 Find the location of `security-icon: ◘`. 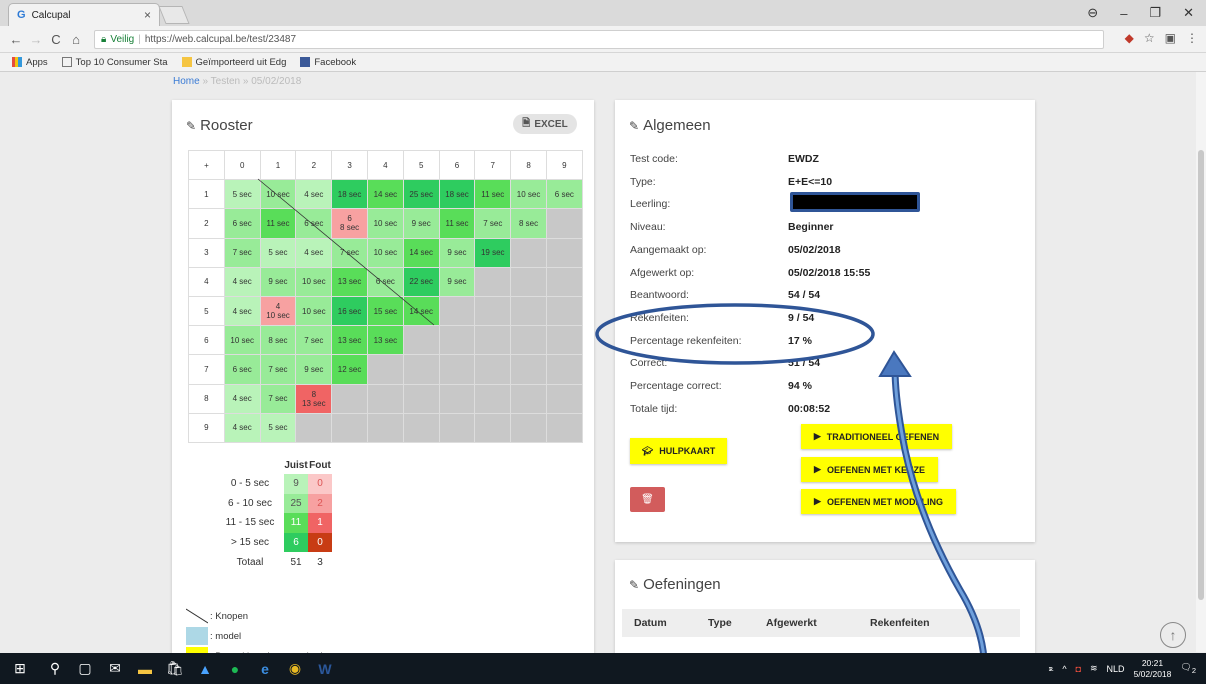

security-icon: ◘ is located at coordinates (1078, 669).